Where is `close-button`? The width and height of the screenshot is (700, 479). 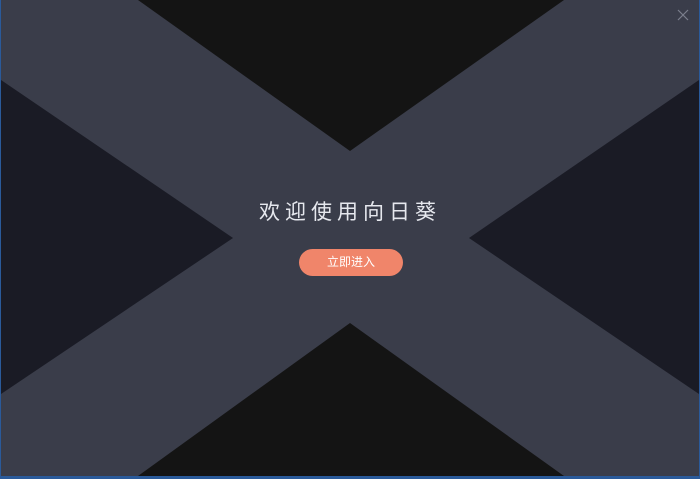
close-button is located at coordinates (683, 15).